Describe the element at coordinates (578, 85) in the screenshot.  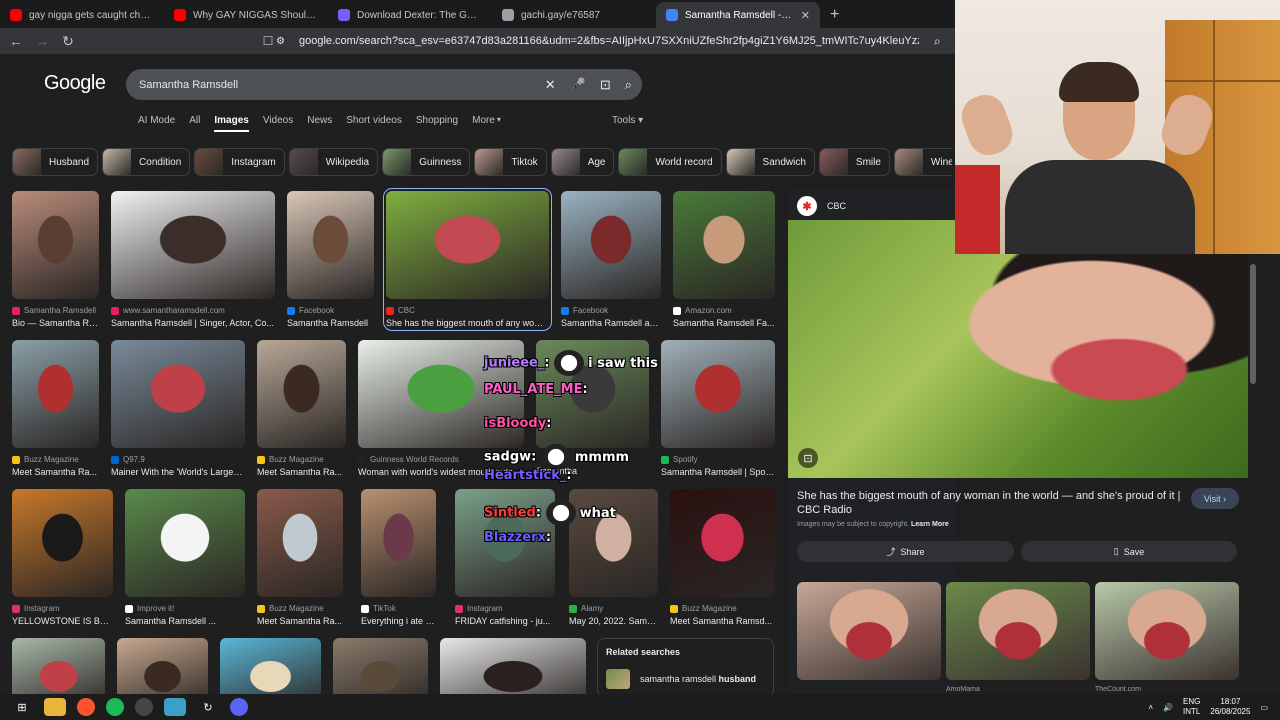
I see `voice-search-icon: 🎤` at that location.